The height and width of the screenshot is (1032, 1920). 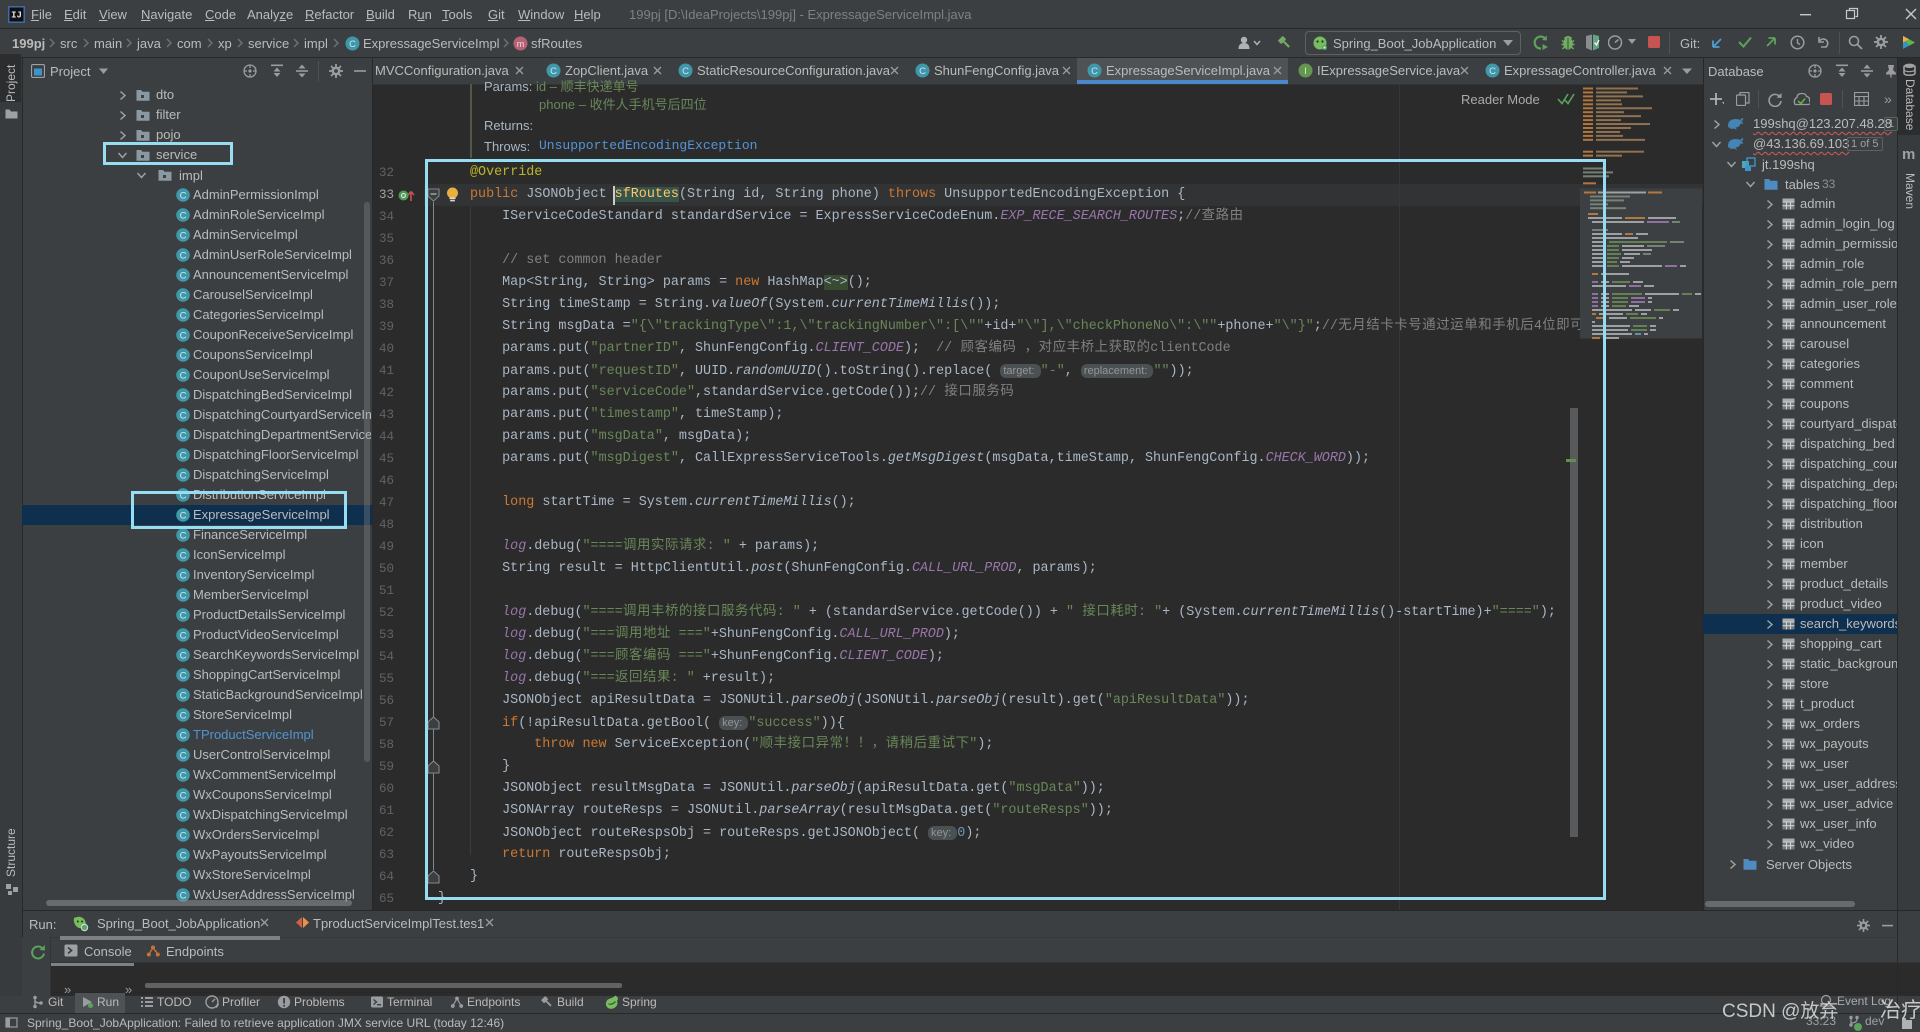 What do you see at coordinates (16, 16) in the screenshot?
I see `svg-text: IJ` at bounding box center [16, 16].